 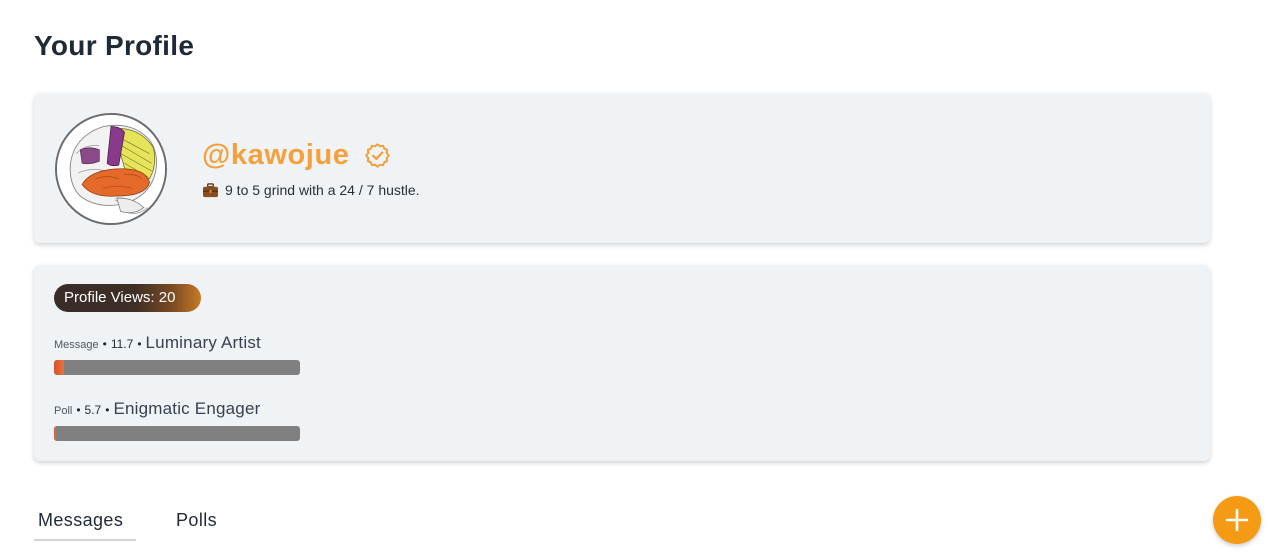 I want to click on stat-type-label: Poll, so click(x=63, y=411).